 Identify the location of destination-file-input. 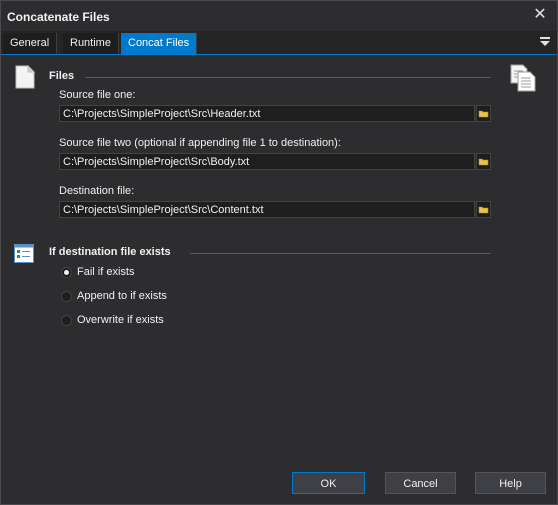
(267, 209).